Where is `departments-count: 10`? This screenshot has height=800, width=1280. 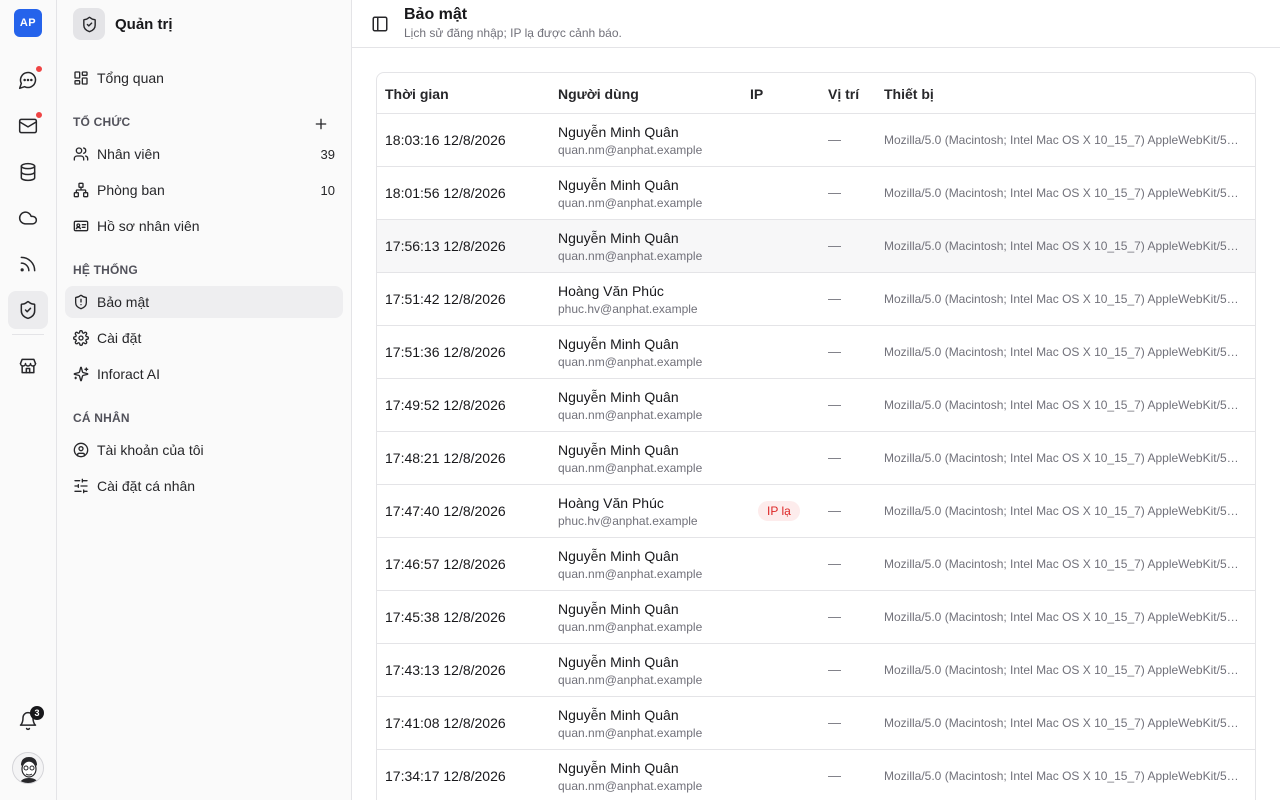
departments-count: 10 is located at coordinates (327, 190).